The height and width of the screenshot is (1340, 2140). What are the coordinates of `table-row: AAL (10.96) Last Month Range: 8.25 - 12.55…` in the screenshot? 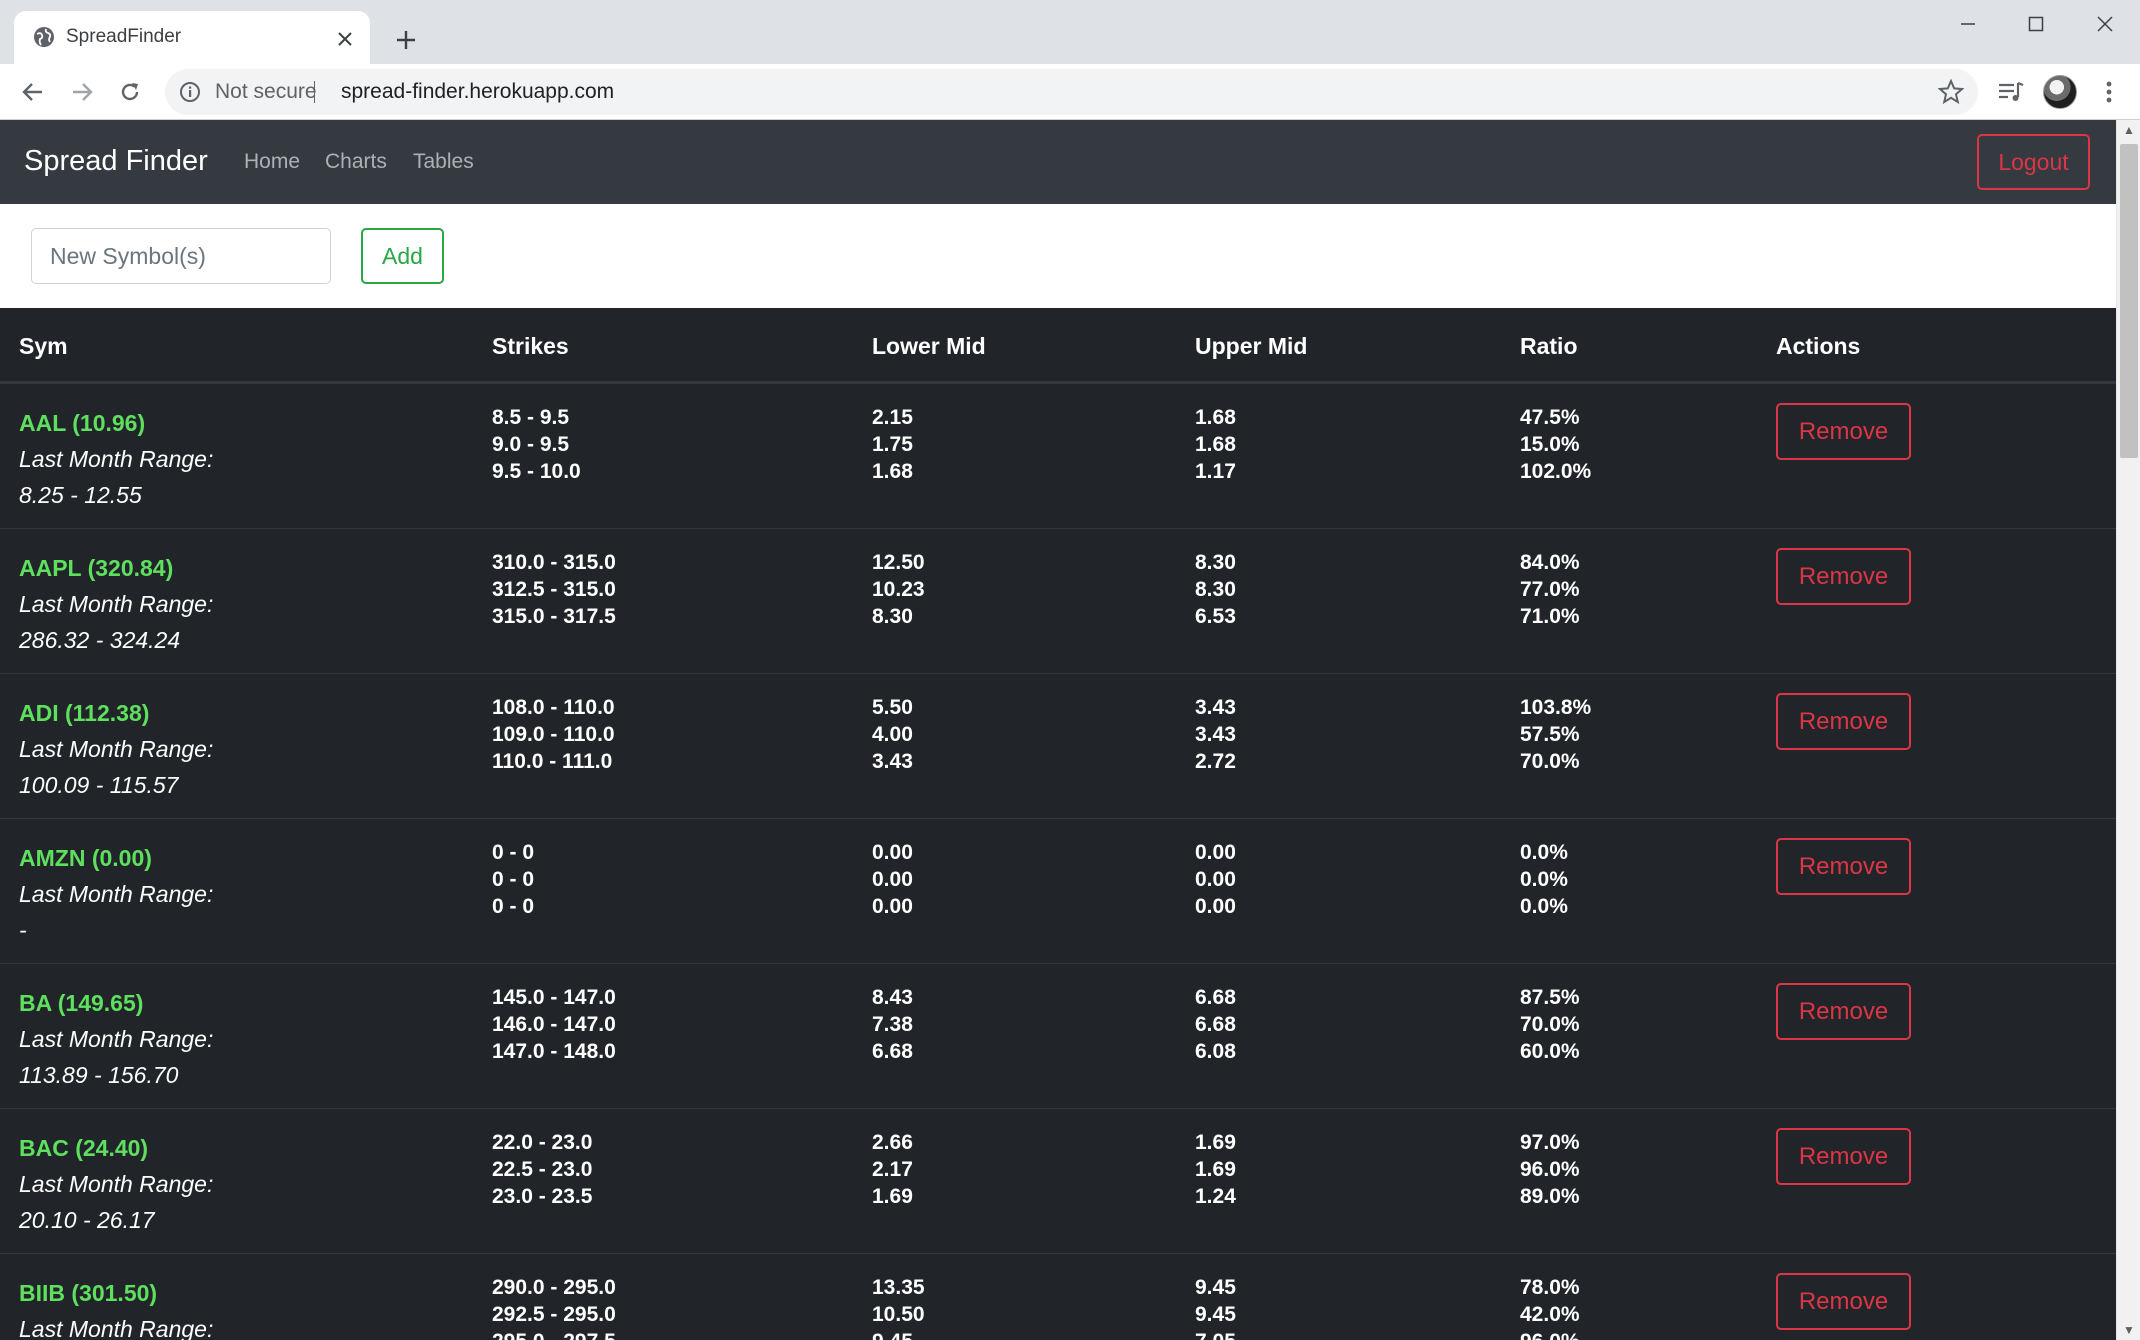 It's located at (1058, 455).